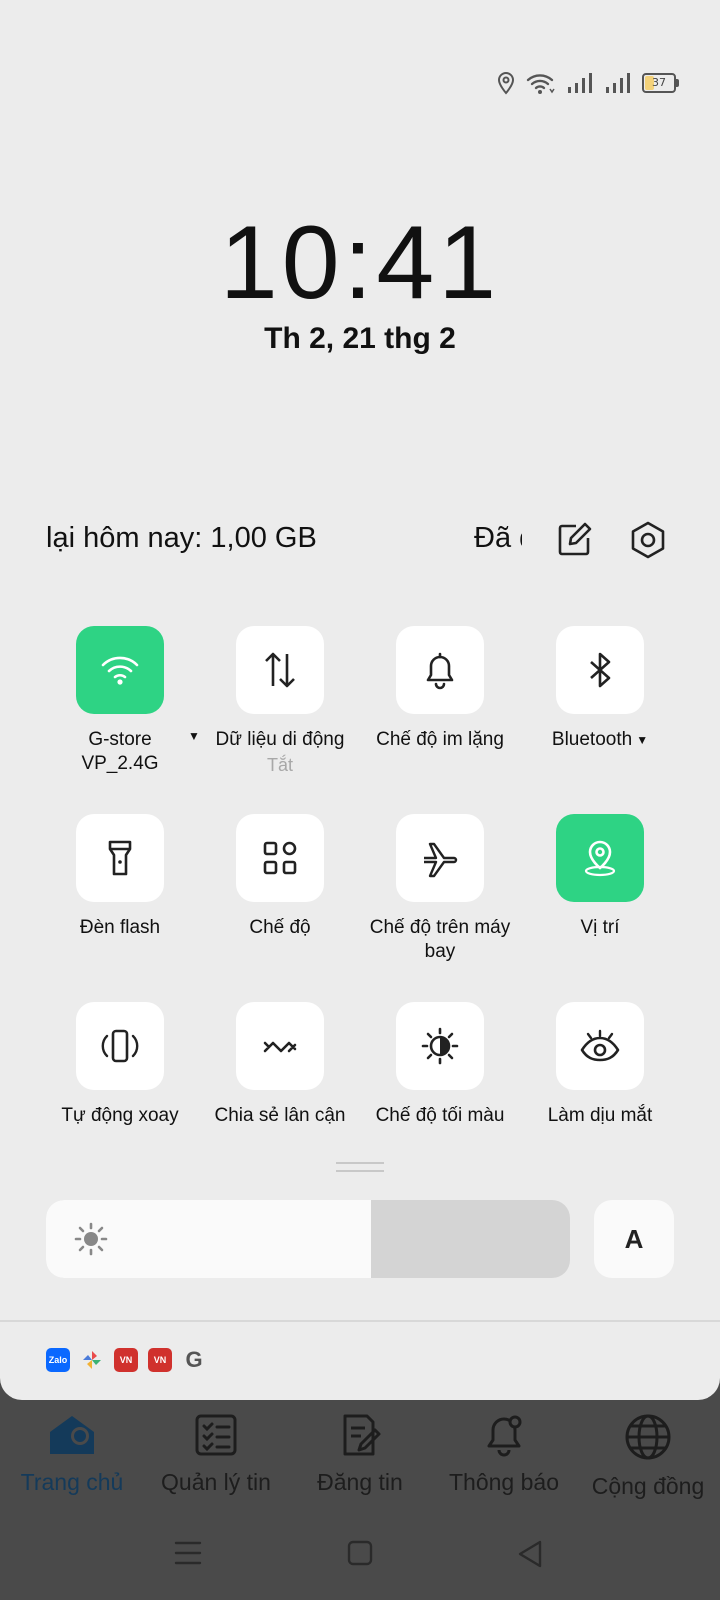 This screenshot has width=720, height=1600. What do you see at coordinates (91, 1239) in the screenshot?
I see `brightness-icon` at bounding box center [91, 1239].